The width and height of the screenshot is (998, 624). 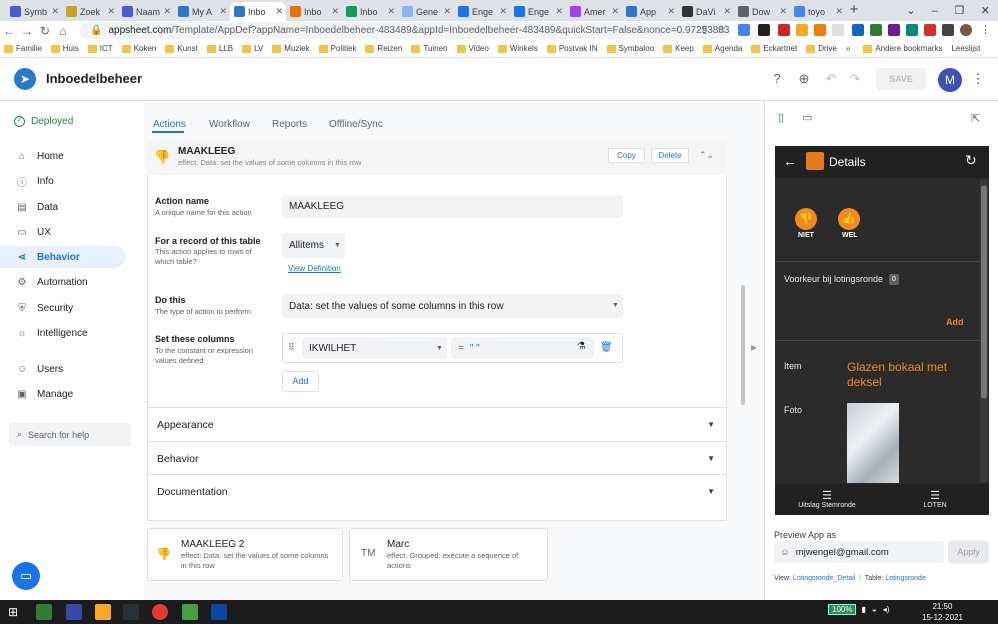 What do you see at coordinates (777, 79) in the screenshot?
I see `help-icon: ?` at bounding box center [777, 79].